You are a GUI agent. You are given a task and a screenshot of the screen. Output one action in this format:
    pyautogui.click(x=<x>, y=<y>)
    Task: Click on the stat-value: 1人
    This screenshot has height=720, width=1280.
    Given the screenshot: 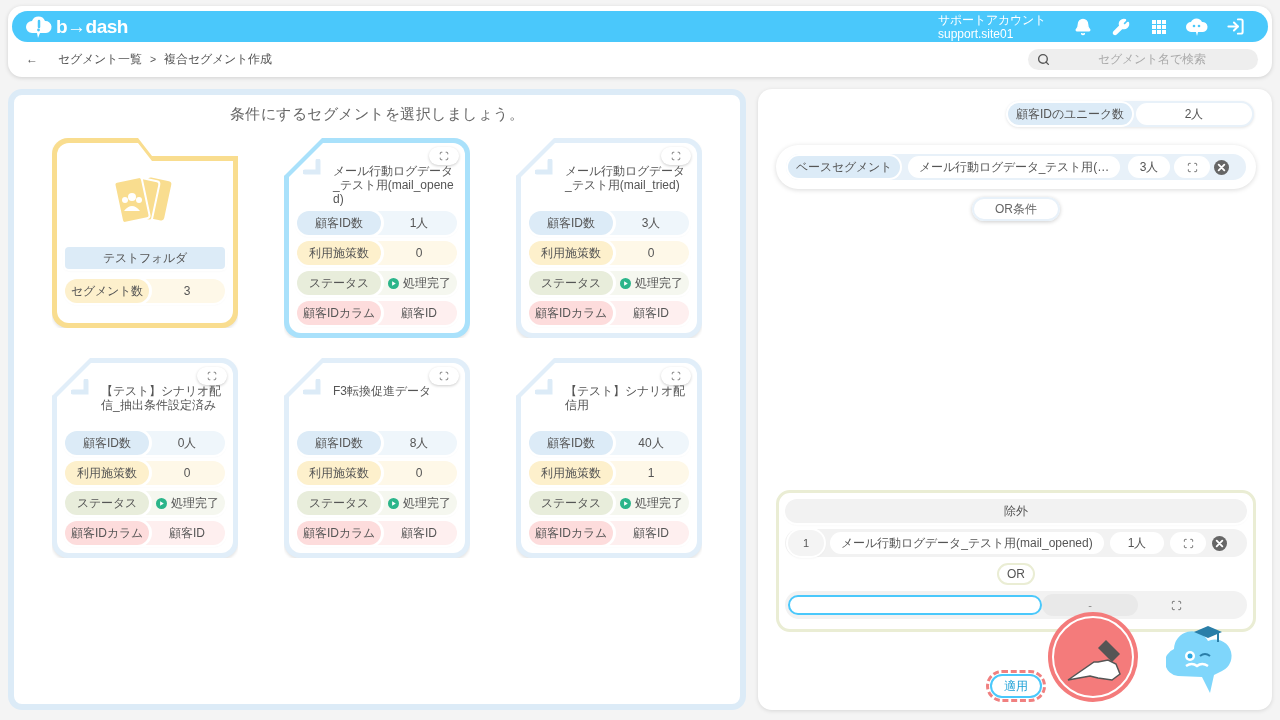 What is the action you would take?
    pyautogui.click(x=419, y=223)
    